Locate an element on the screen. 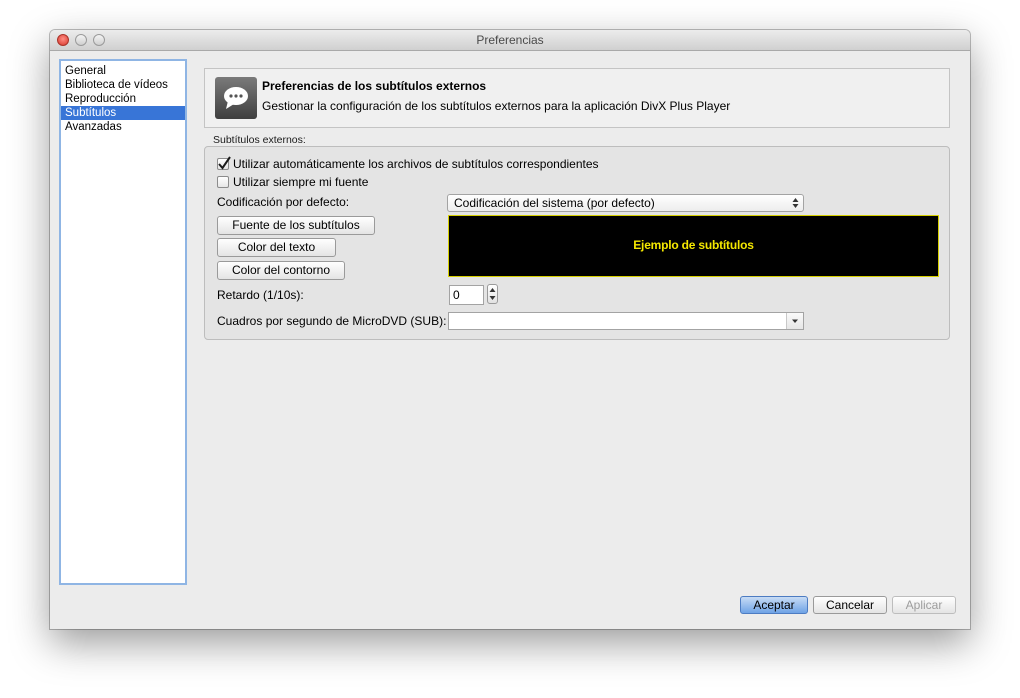  checkmark-icon is located at coordinates (224, 163).